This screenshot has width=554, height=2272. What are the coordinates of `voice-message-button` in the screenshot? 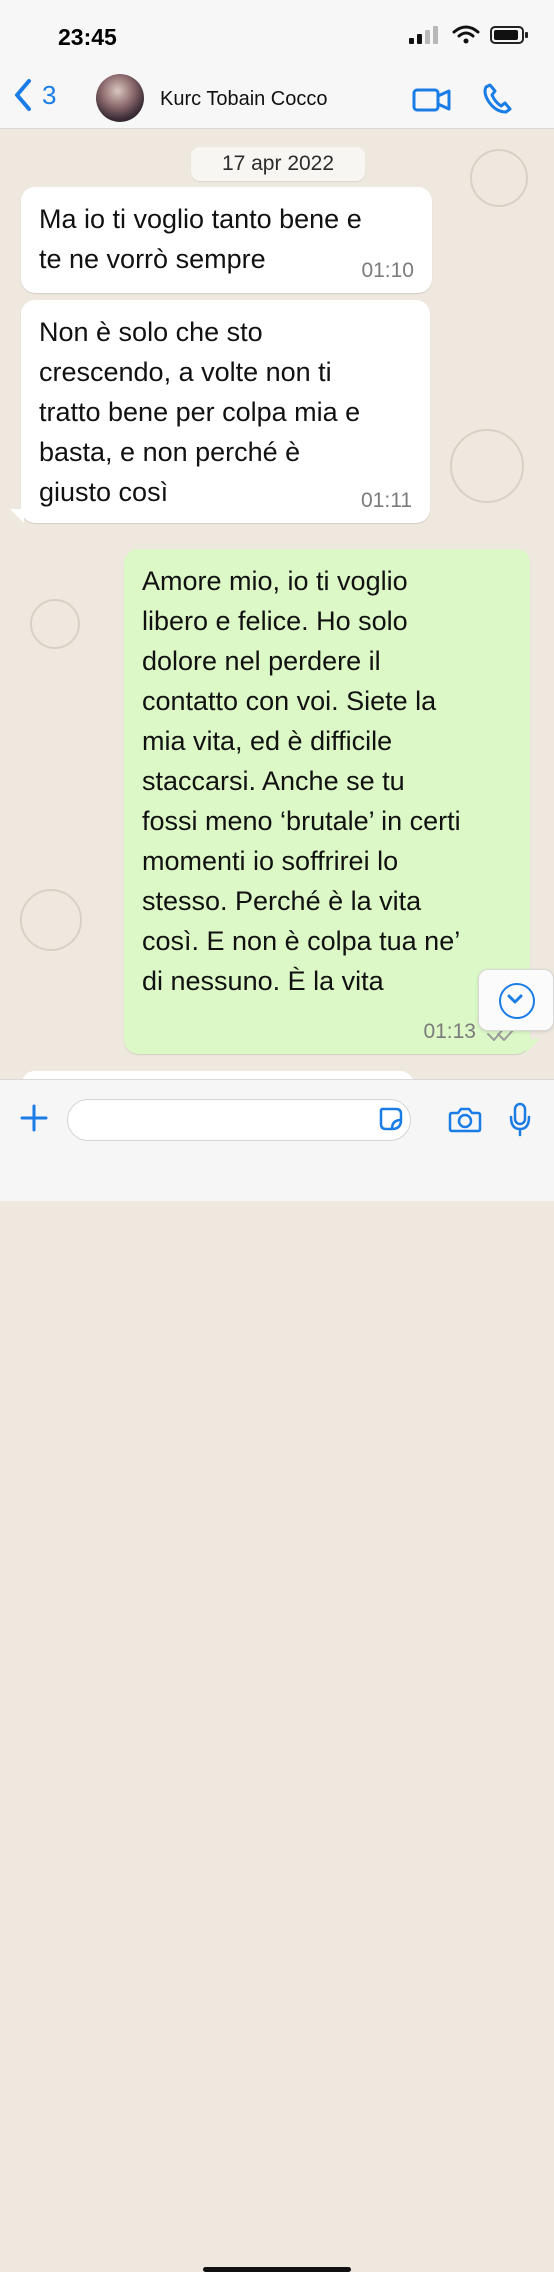 It's located at (520, 1122).